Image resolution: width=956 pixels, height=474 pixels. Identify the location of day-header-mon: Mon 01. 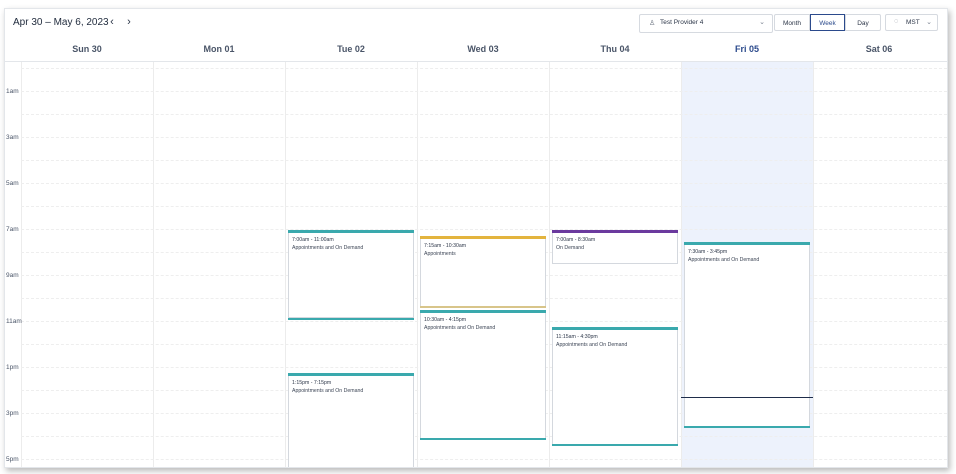
(219, 49).